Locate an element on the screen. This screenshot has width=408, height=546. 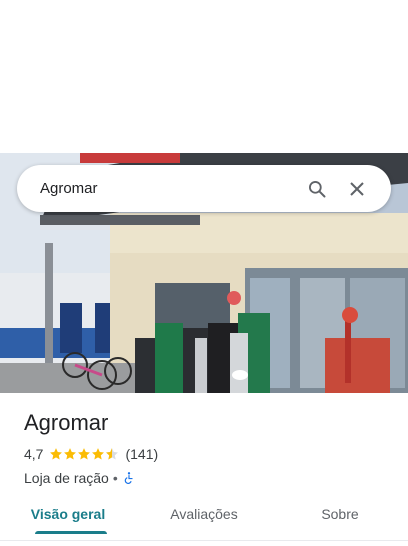
active-tab-indicator is located at coordinates (71, 532).